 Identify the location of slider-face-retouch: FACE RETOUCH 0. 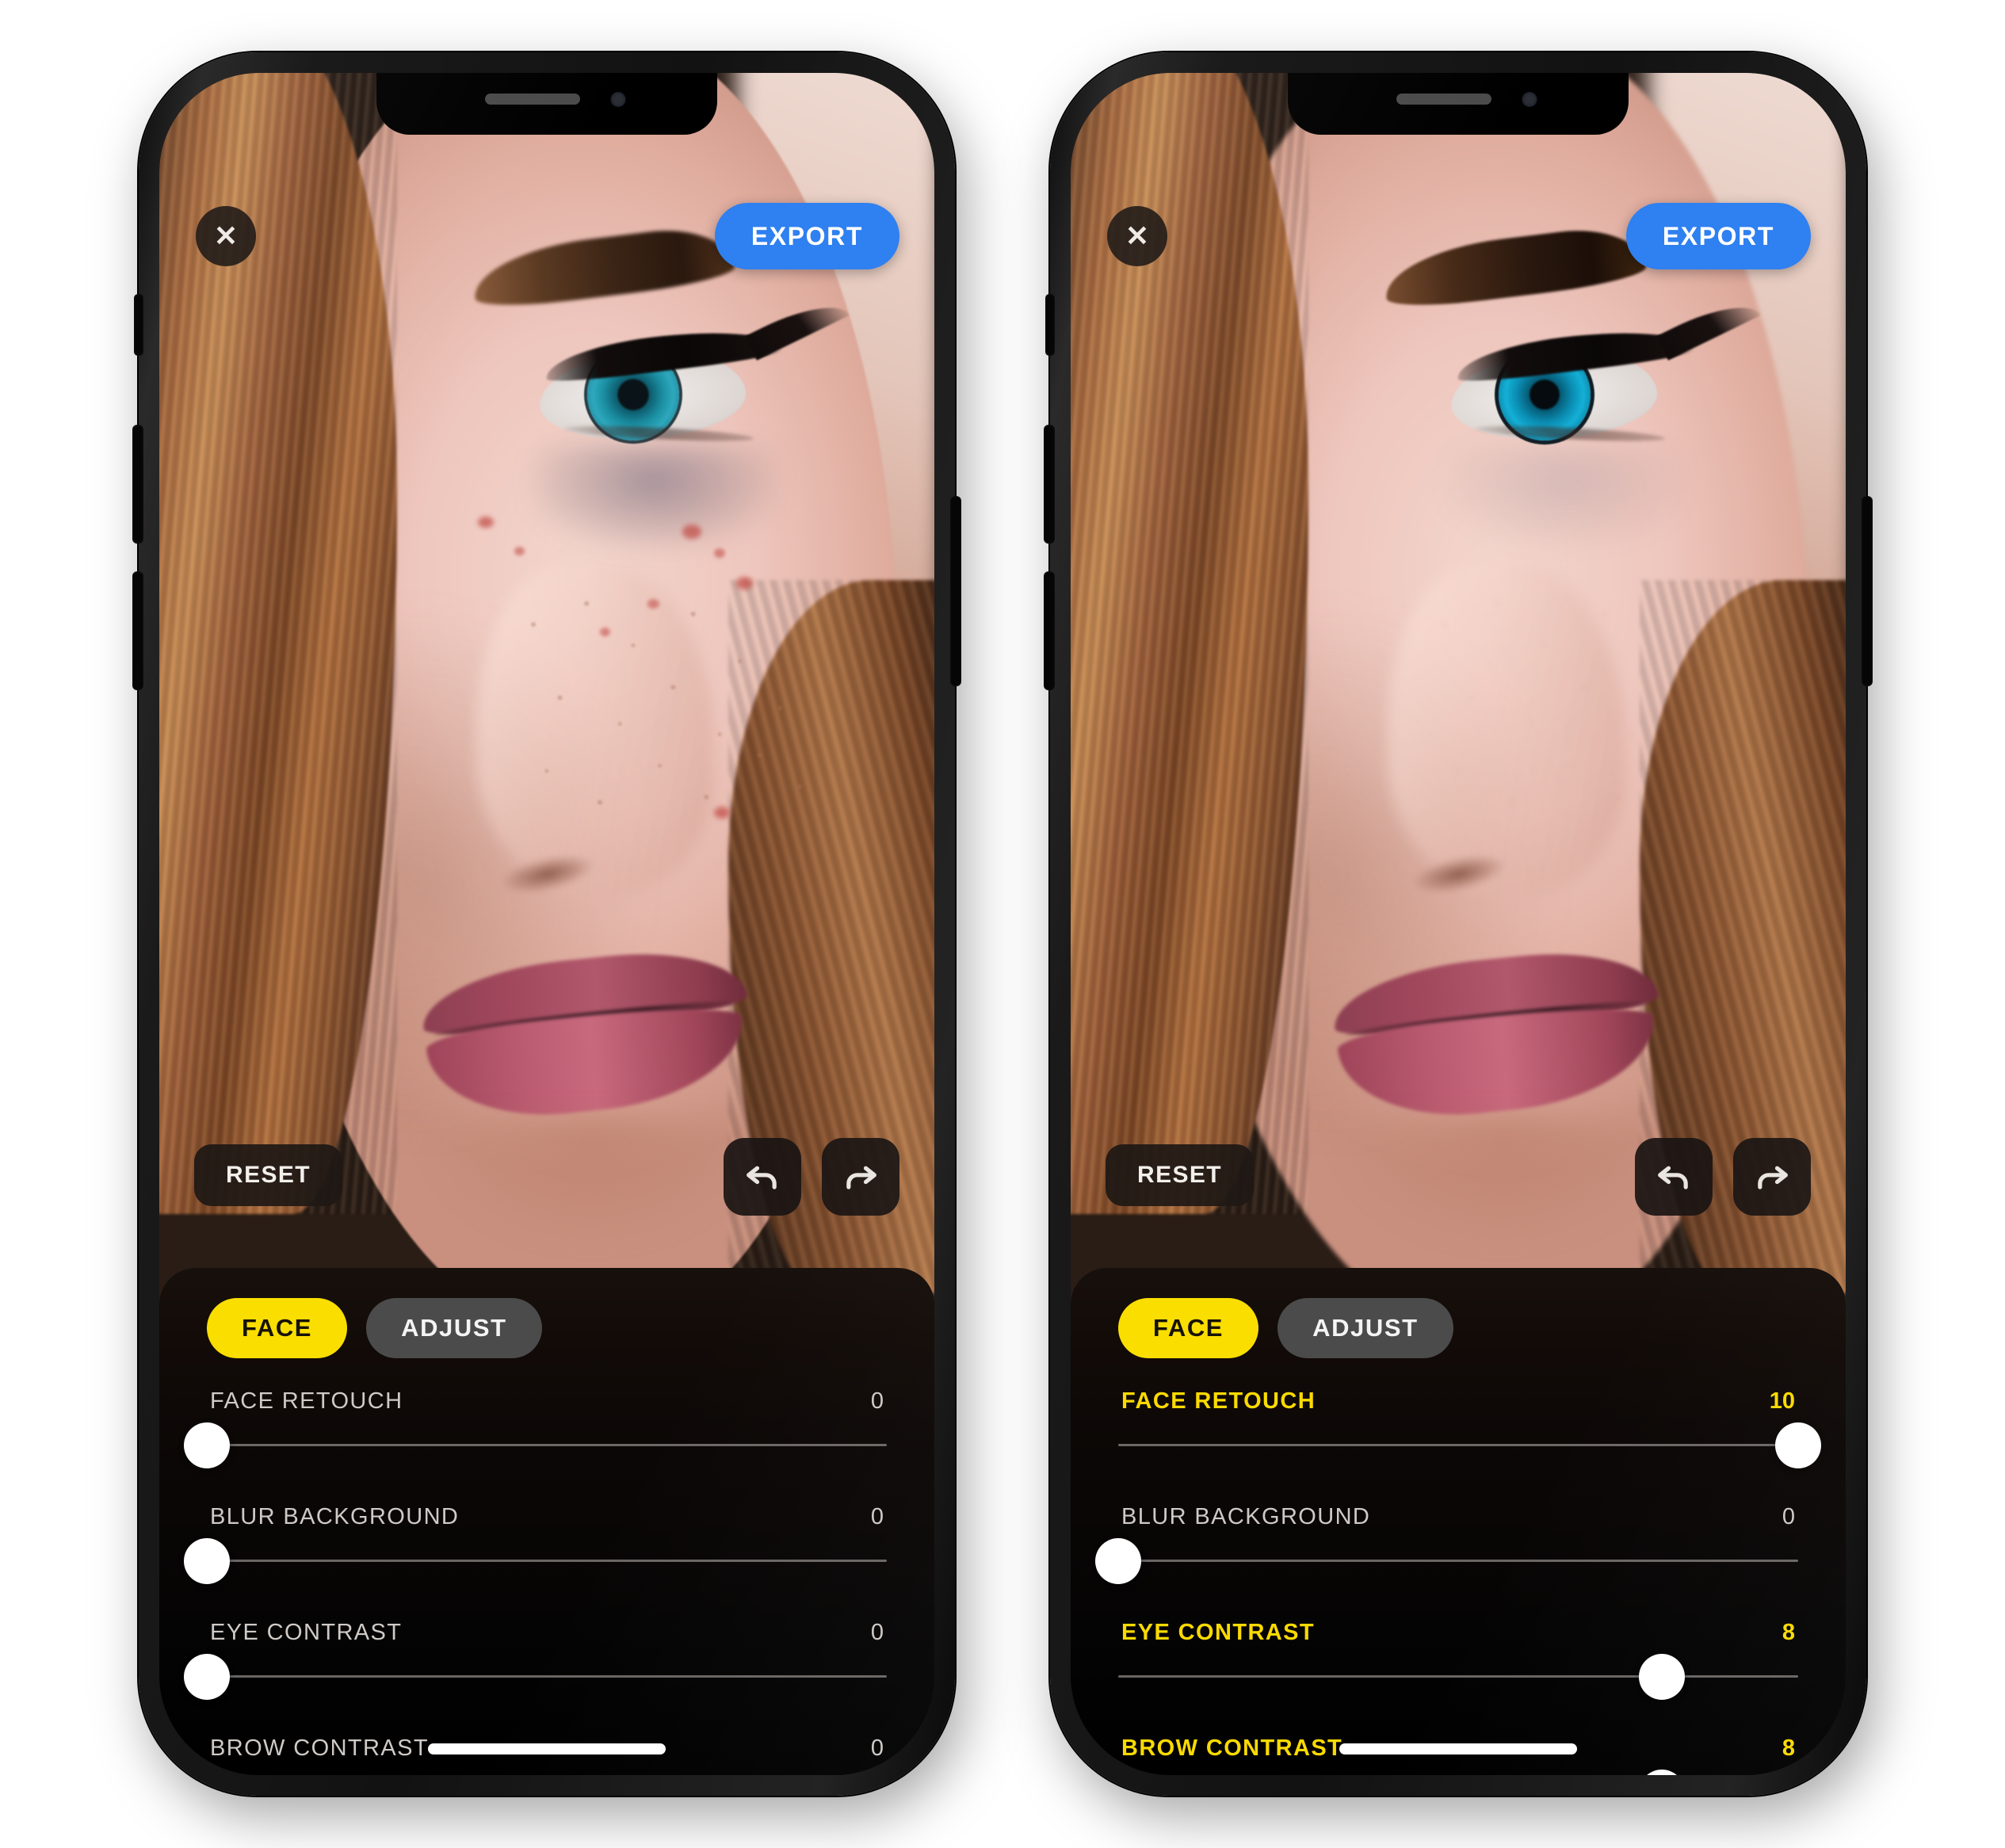
(535, 1446).